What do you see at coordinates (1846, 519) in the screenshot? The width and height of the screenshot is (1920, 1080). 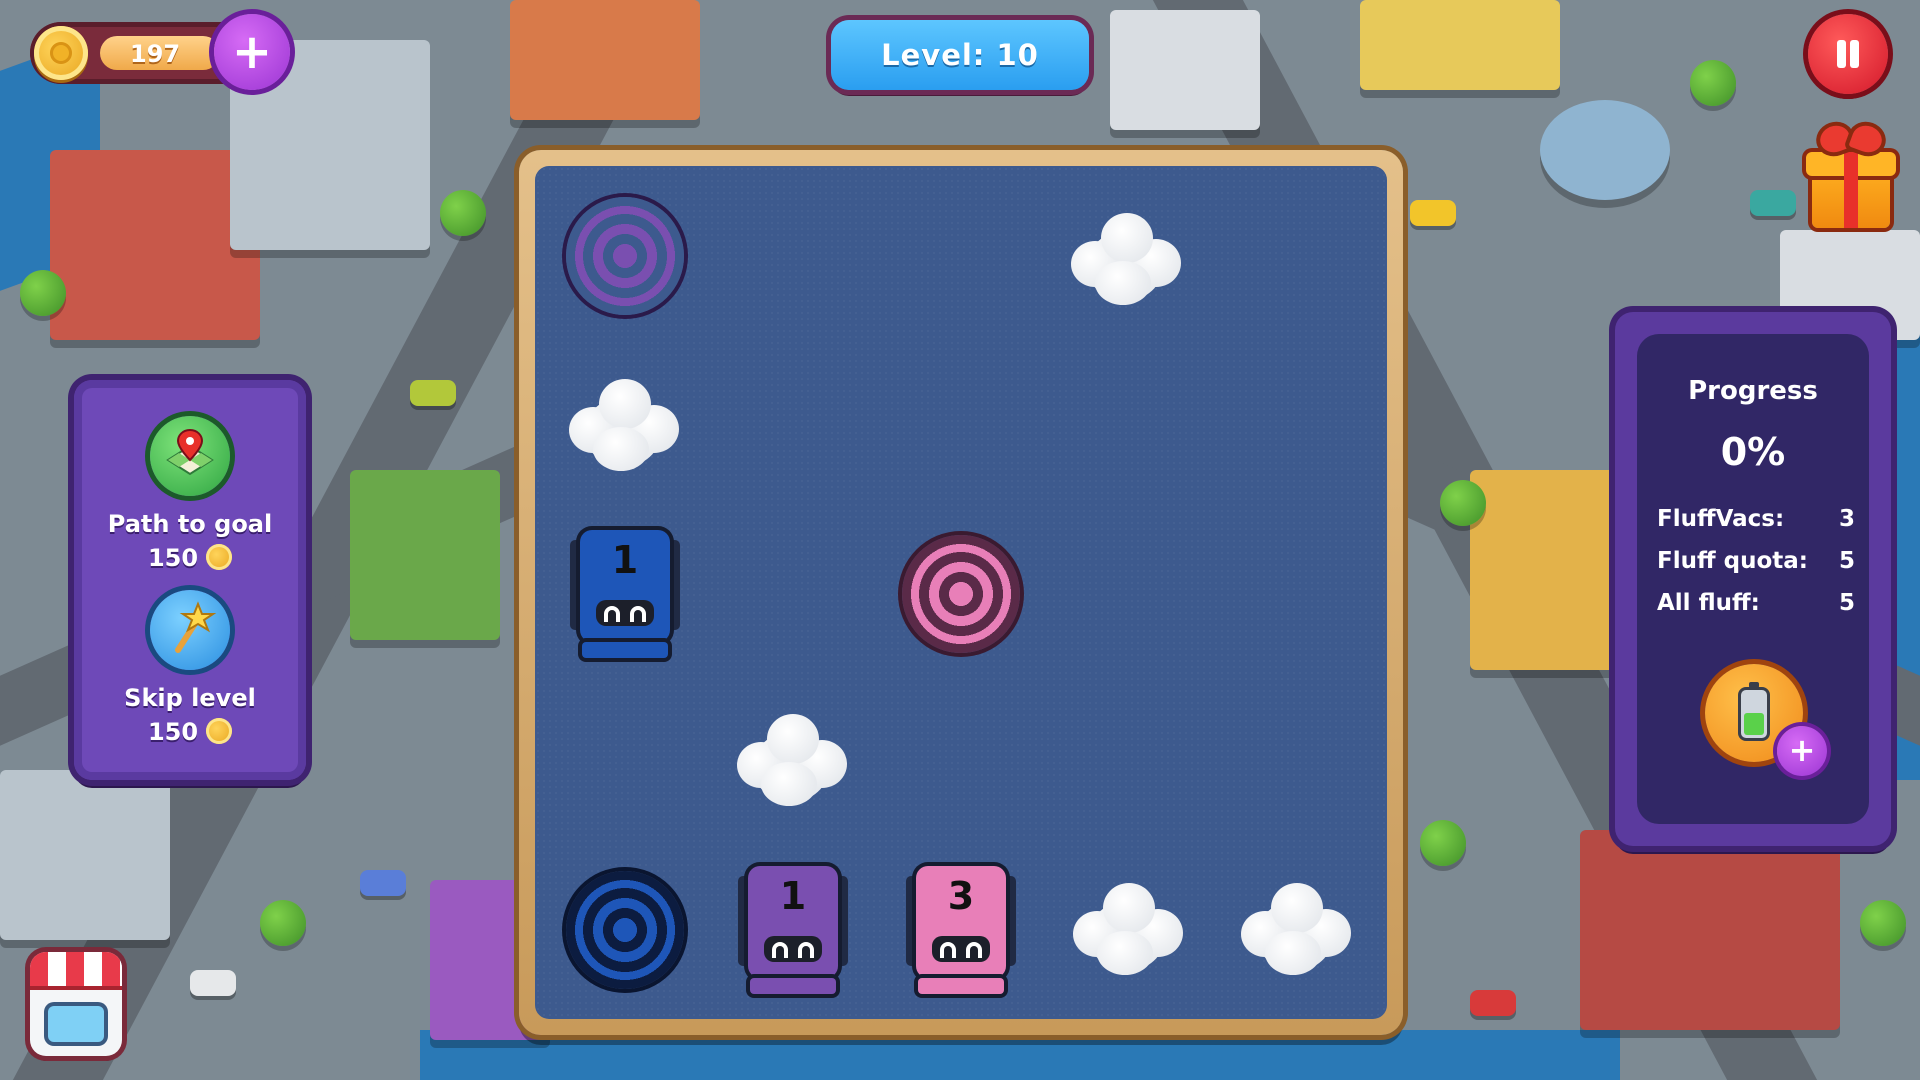 I see `stat-value: 3` at bounding box center [1846, 519].